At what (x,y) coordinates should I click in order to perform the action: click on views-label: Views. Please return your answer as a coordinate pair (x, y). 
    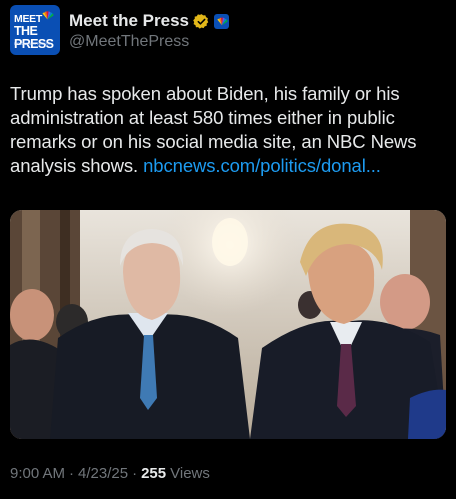
    Looking at the image, I should click on (190, 473).